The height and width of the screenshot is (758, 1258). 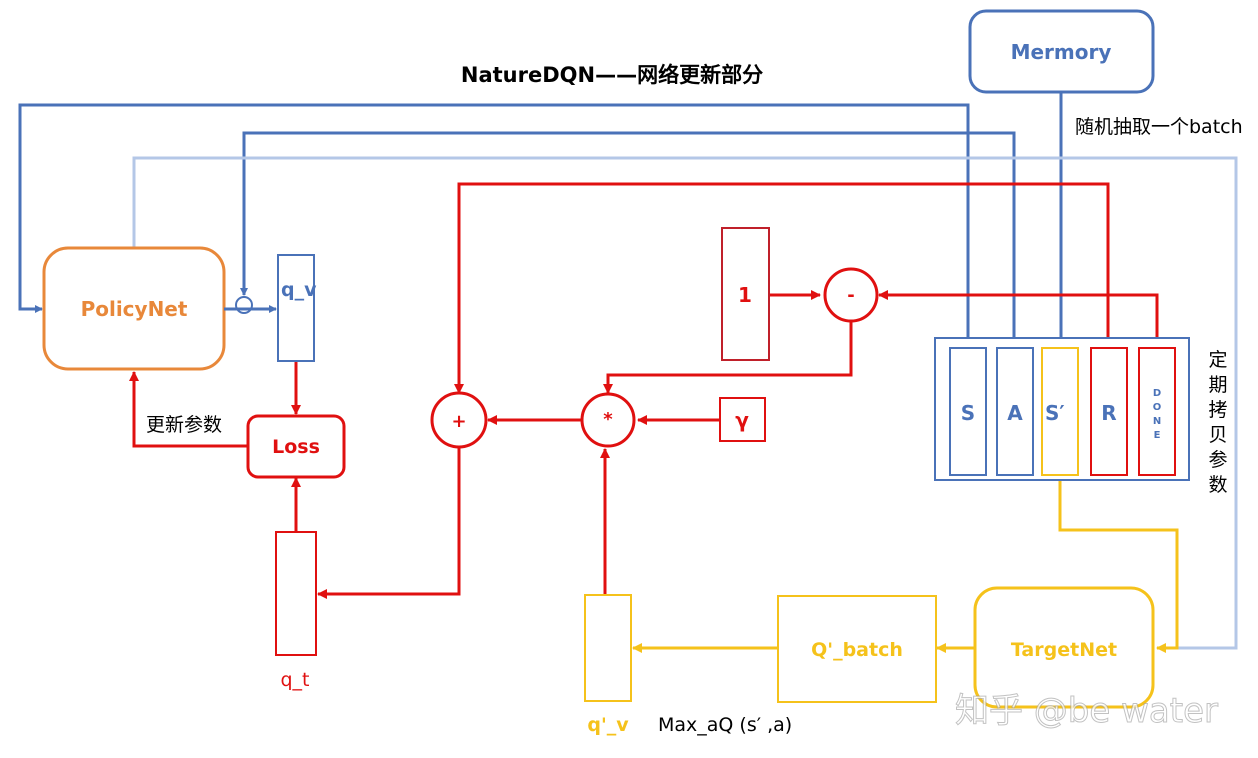 I want to click on sample-batch-label: 随机抽取一个batch, so click(x=1159, y=127).